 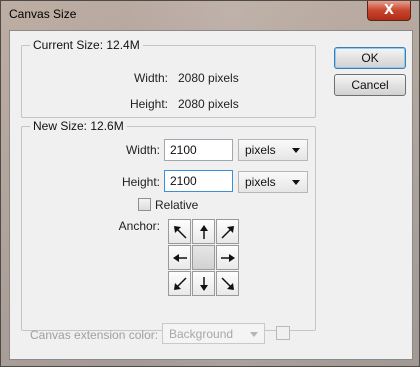 I want to click on anchor-grid, so click(x=204, y=258).